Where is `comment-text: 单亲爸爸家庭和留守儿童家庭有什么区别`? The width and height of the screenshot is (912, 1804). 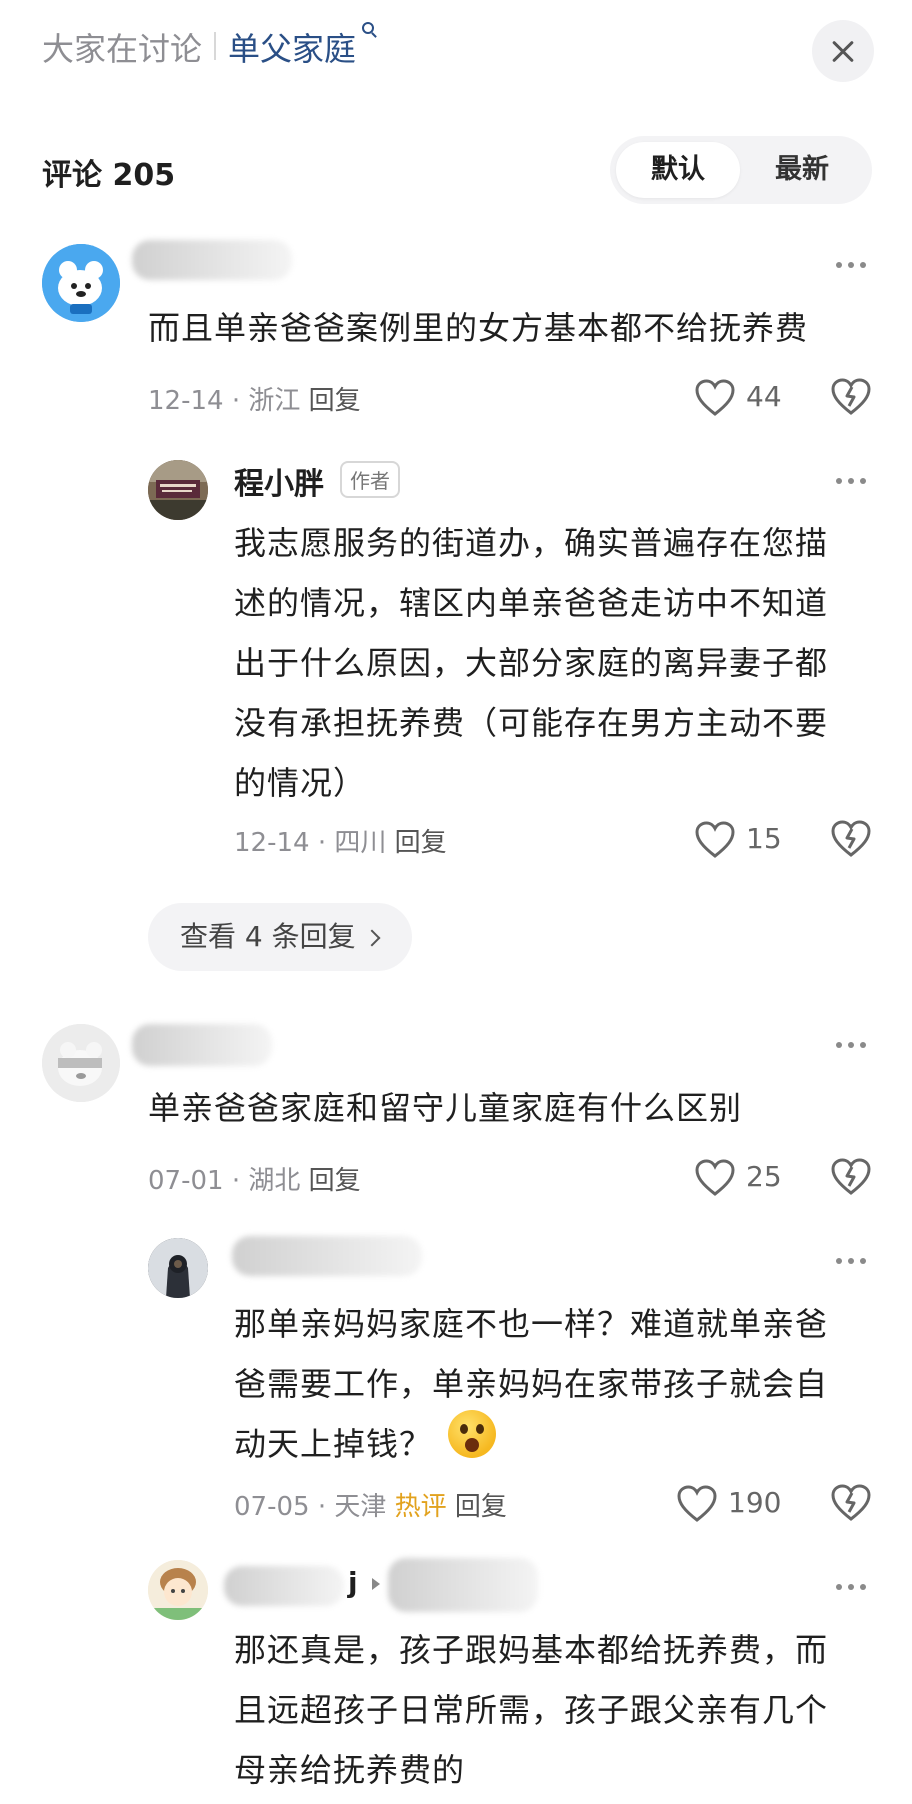 comment-text: 单亲爸爸家庭和留守儿童家庭有什么区别 is located at coordinates (445, 1108).